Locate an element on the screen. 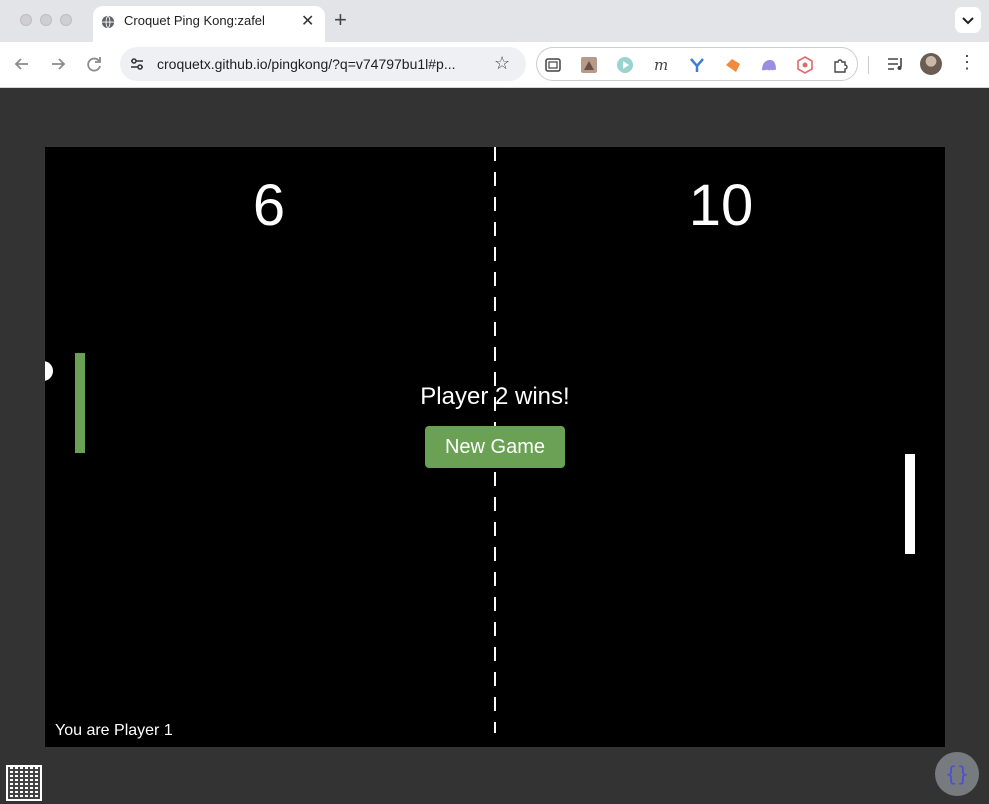  win-message: Player 2 wins! is located at coordinates (495, 396).